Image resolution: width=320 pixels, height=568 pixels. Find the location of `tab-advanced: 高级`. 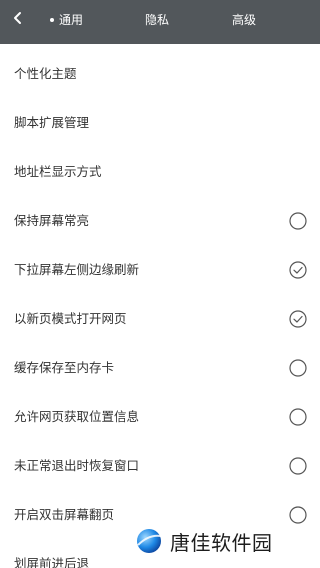

tab-advanced: 高级 is located at coordinates (244, 20).